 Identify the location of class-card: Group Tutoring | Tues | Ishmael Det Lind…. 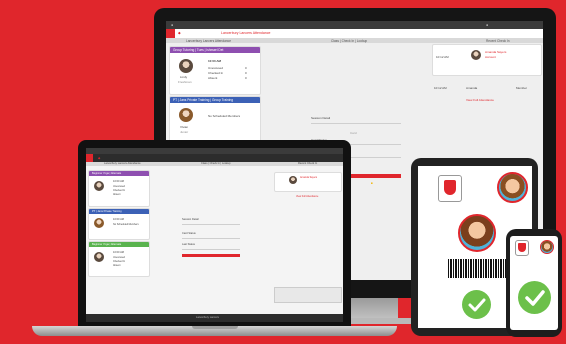
(215, 70).